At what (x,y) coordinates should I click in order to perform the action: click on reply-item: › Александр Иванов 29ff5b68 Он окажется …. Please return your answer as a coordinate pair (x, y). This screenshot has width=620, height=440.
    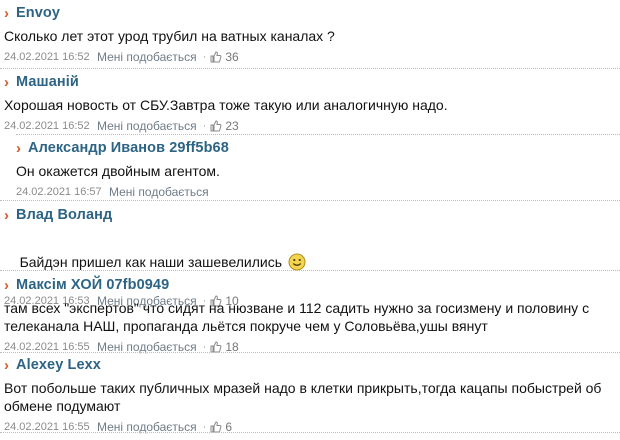
    Looking at the image, I should click on (318, 168).